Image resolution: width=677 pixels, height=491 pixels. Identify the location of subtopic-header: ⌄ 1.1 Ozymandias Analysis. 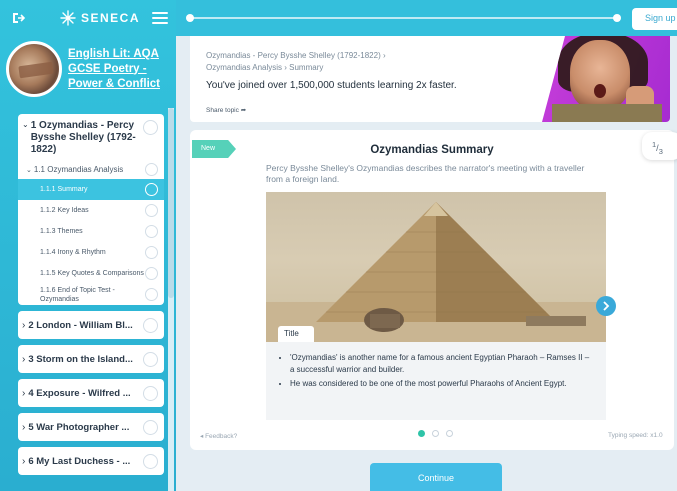
(91, 169).